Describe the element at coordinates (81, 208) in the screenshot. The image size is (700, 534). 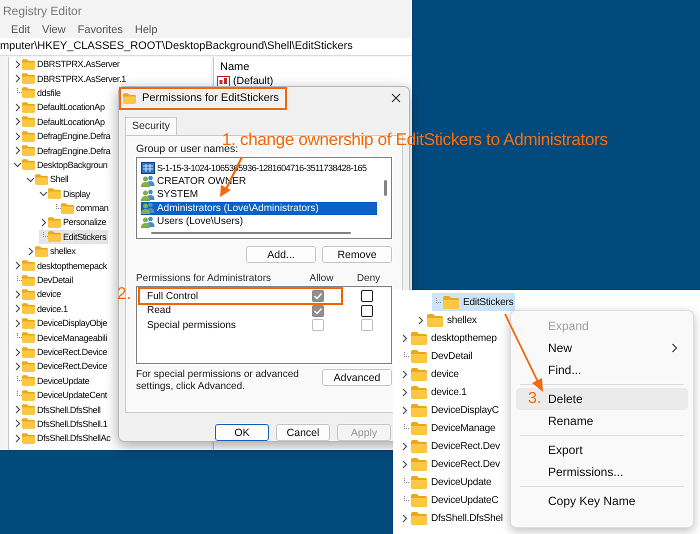
I see `tree-item: comman` at that location.